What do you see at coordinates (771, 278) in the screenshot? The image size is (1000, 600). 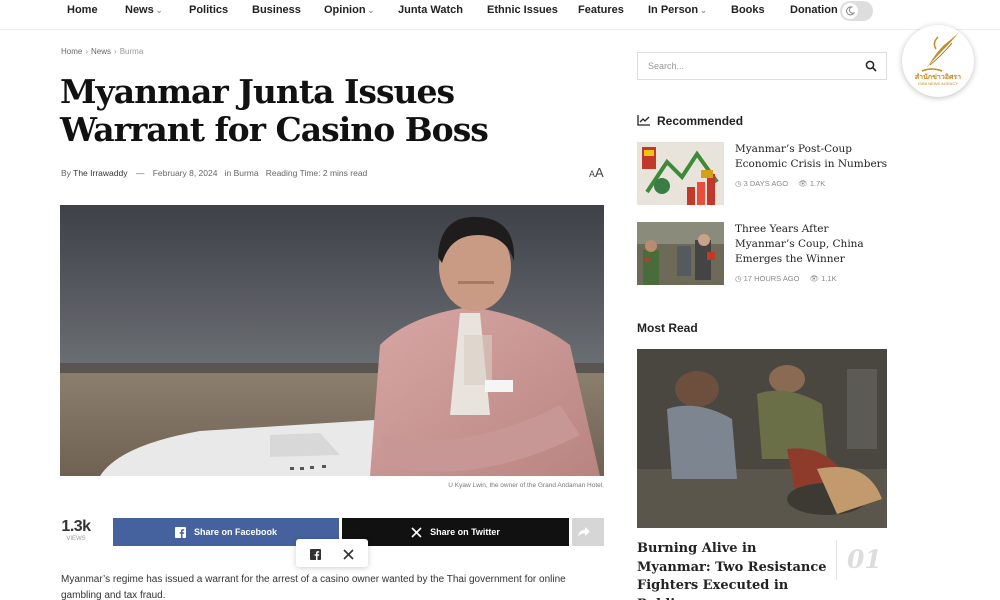 I see `recommended-time-2: 17 HOURS AGO` at bounding box center [771, 278].